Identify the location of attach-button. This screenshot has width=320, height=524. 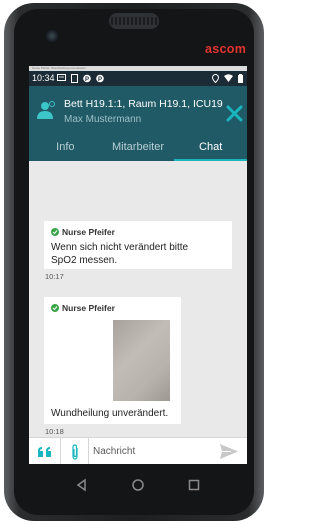
(75, 451).